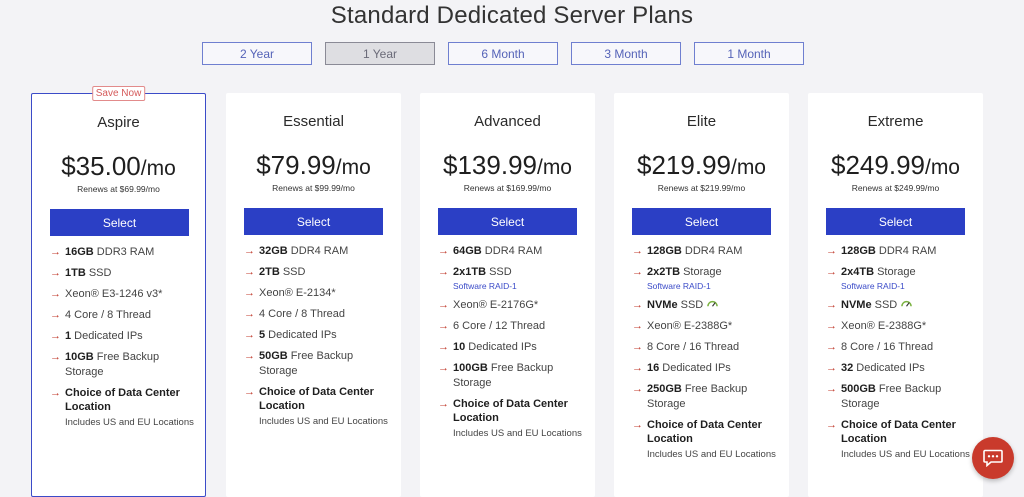  I want to click on feature-item: → 16GB DDR3 RAM, so click(125, 252).